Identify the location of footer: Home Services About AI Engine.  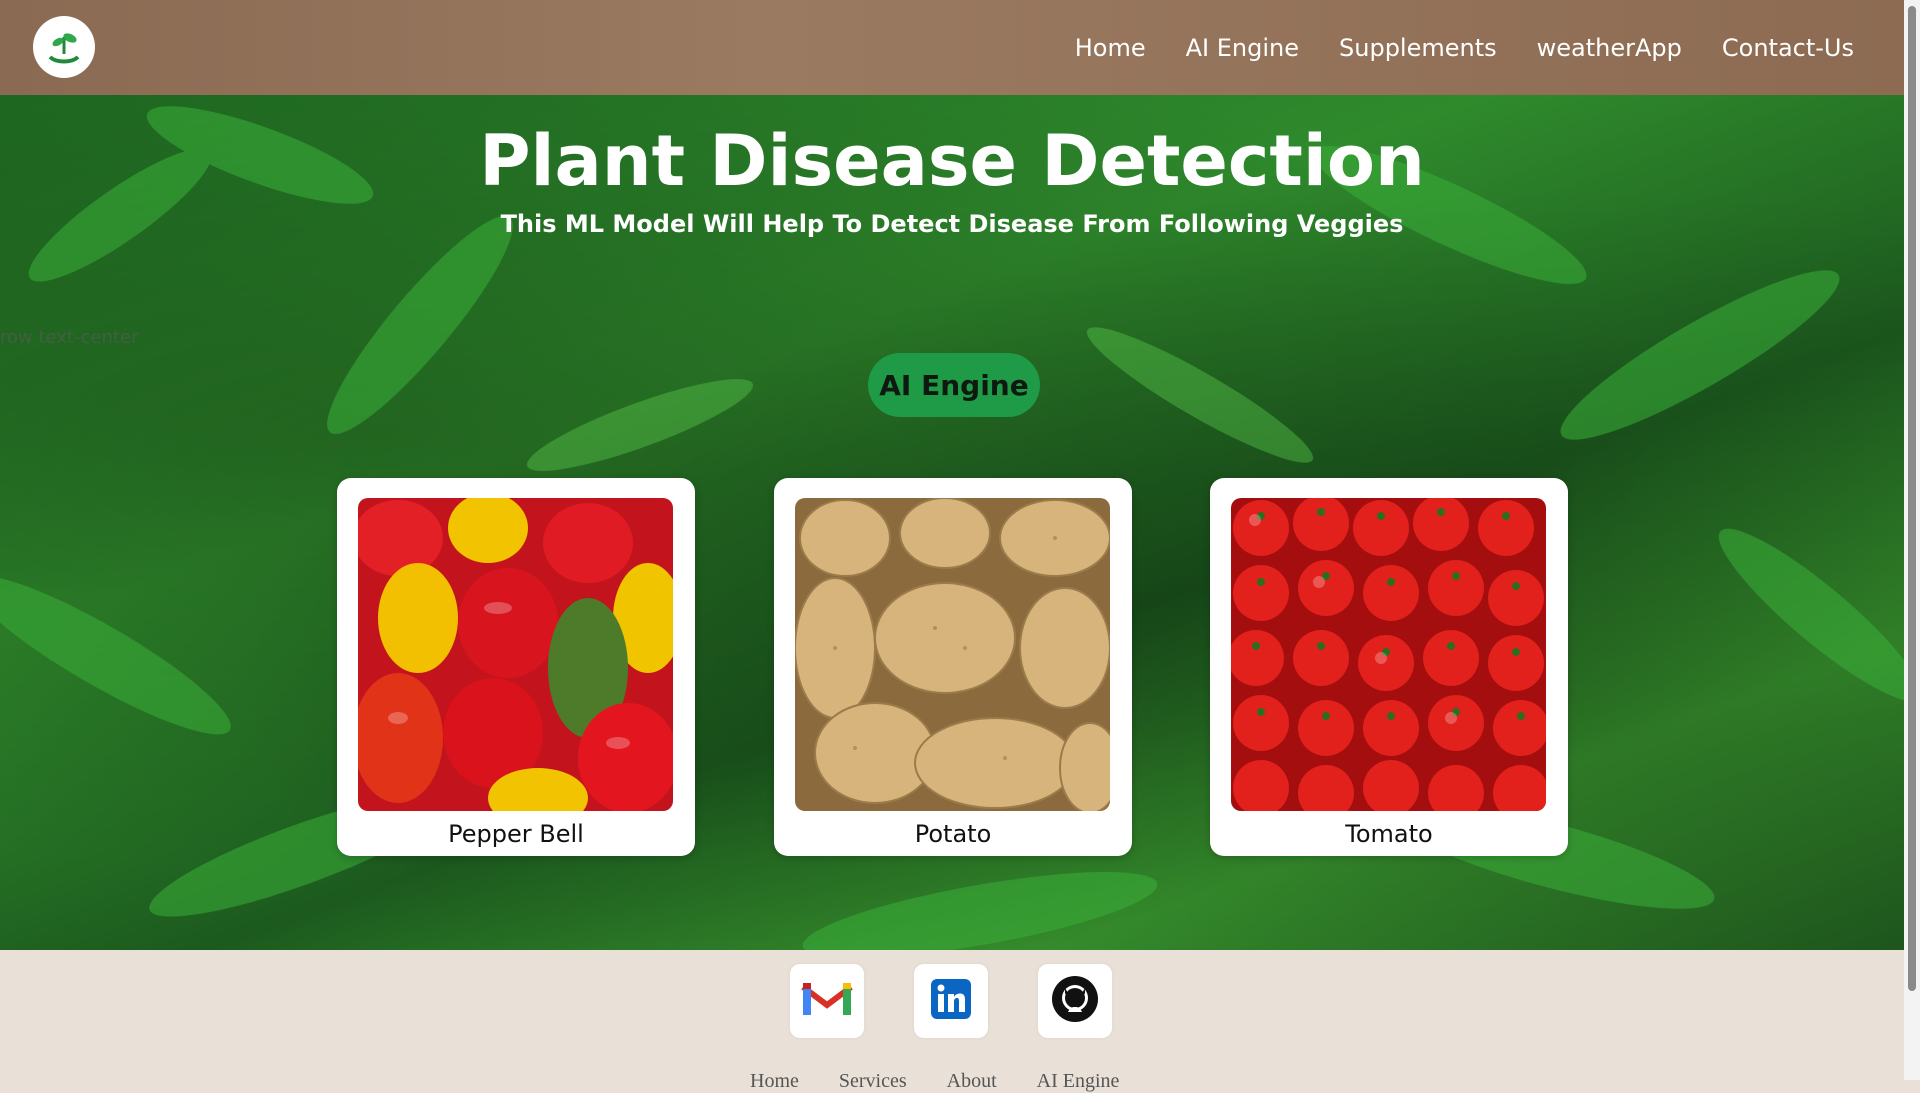
(952, 1021).